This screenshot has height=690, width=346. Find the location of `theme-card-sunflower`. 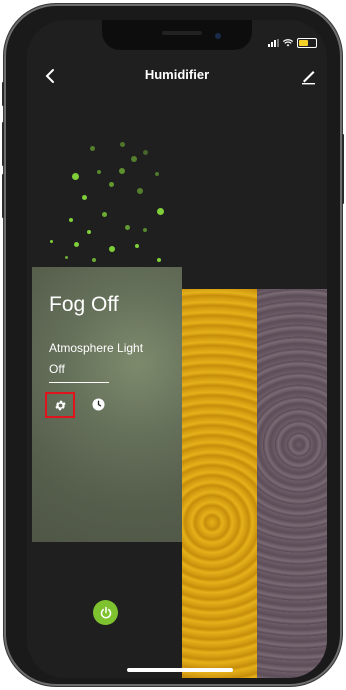

theme-card-sunflower is located at coordinates (219, 483).